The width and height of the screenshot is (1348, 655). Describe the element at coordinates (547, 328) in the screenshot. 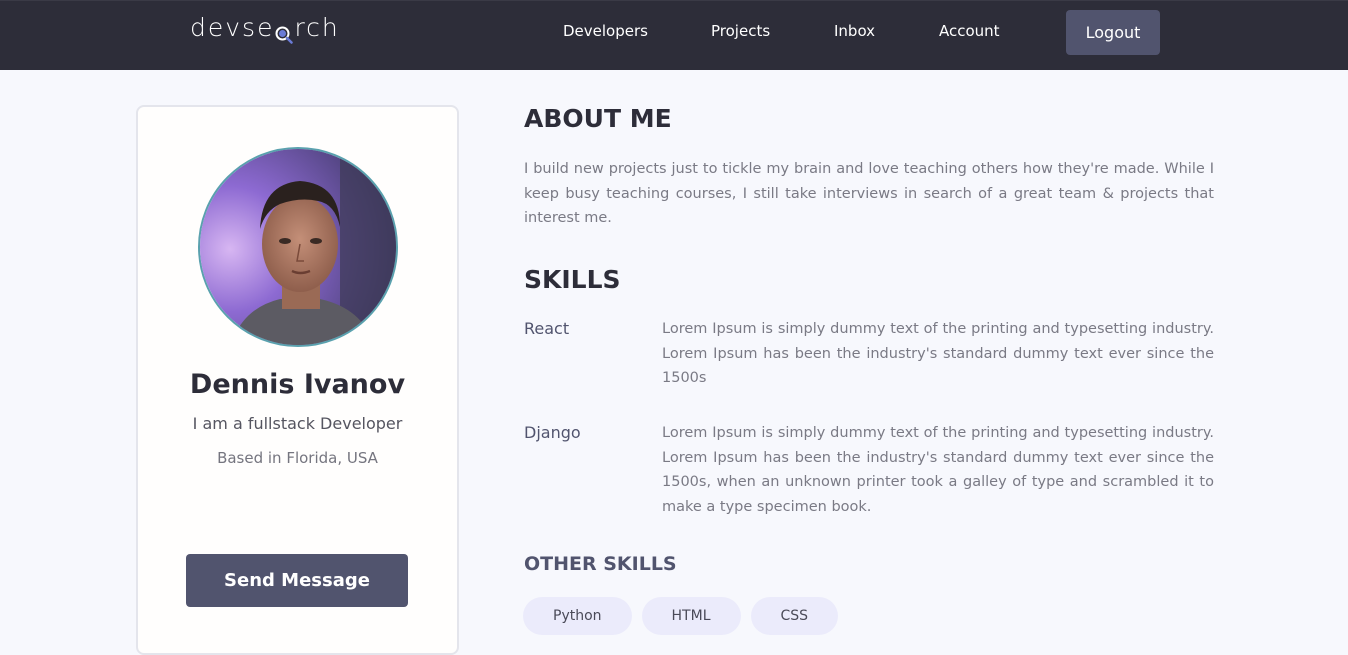

I see `skill-name-react: React` at that location.